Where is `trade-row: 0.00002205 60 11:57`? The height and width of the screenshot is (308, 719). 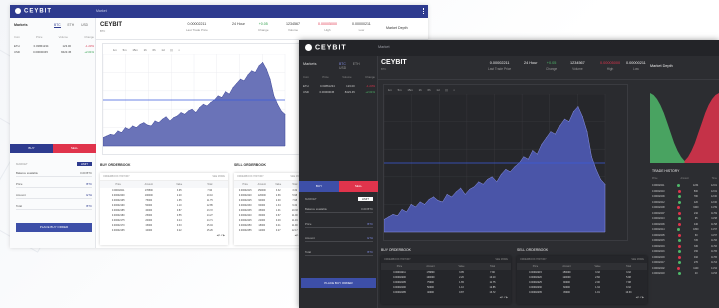 trade-row: 0.00002205 60 11:57 is located at coordinates (684, 235).